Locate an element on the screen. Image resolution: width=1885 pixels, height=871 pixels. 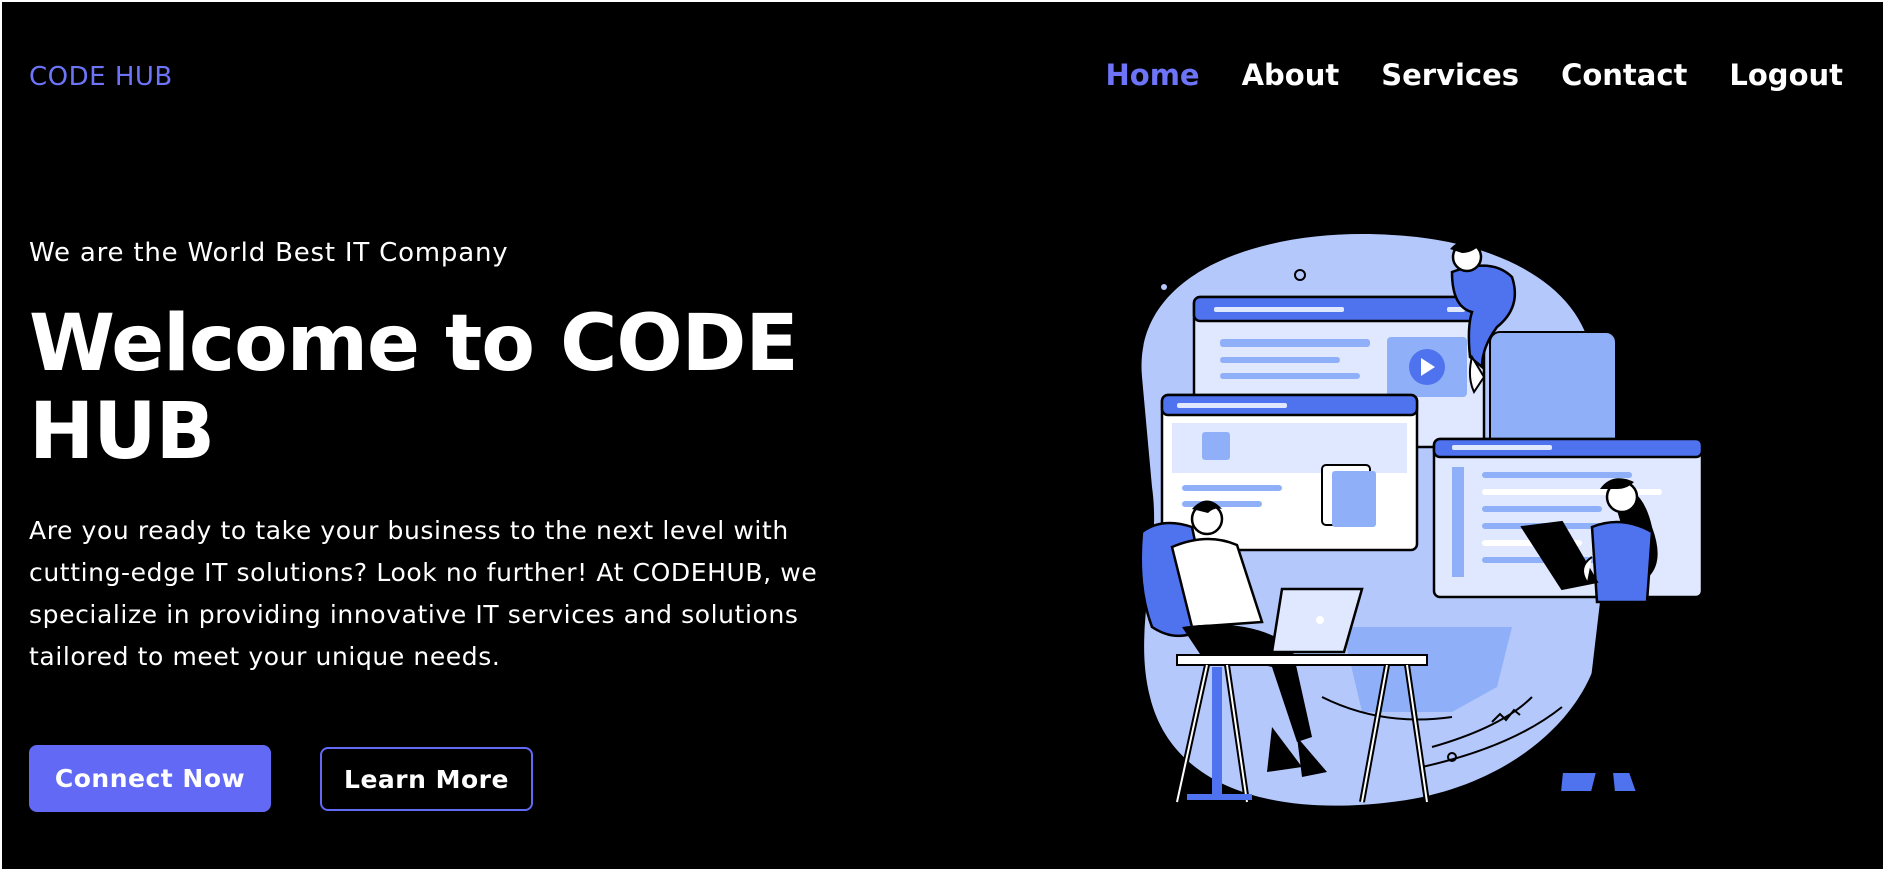
nav-menu: Home About Services Contact Logout is located at coordinates (1475, 75).